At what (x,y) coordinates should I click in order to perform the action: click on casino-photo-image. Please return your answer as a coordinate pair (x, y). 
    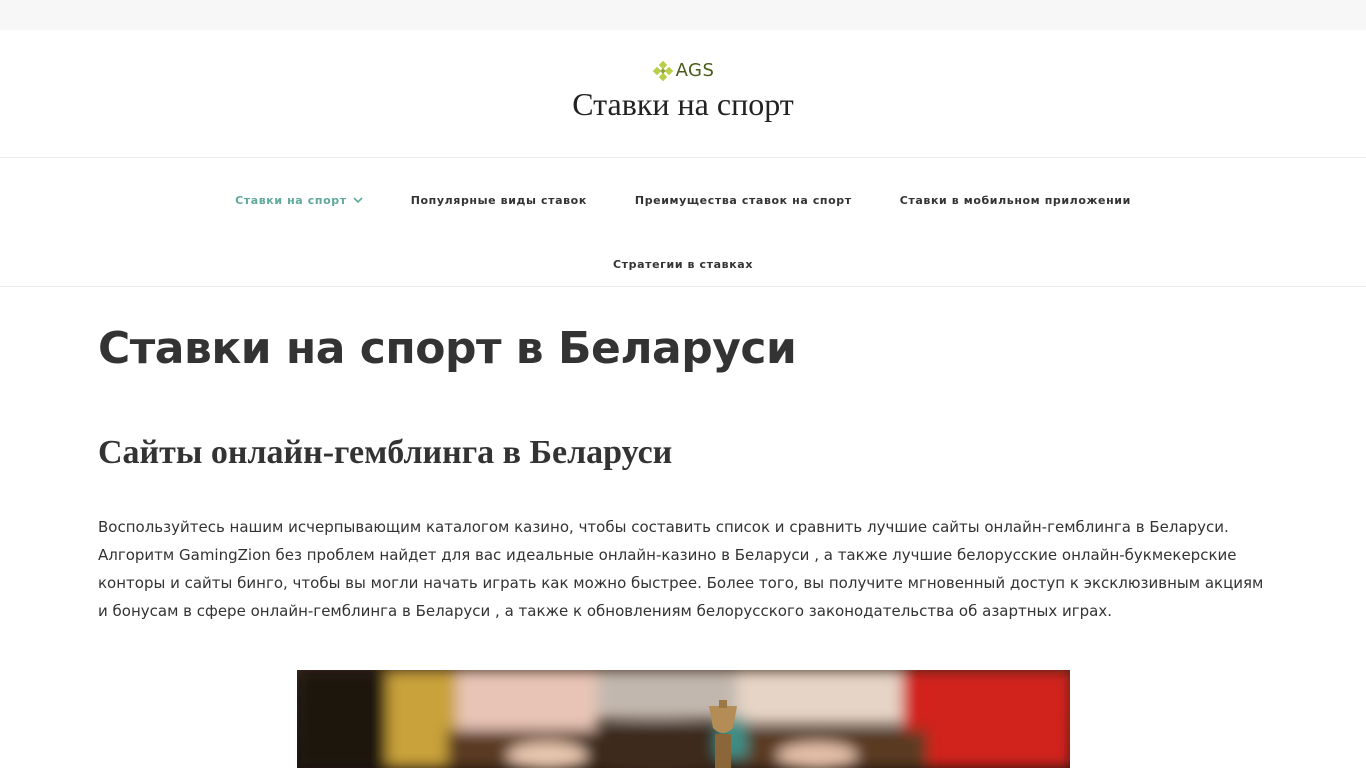
    Looking at the image, I should click on (683, 719).